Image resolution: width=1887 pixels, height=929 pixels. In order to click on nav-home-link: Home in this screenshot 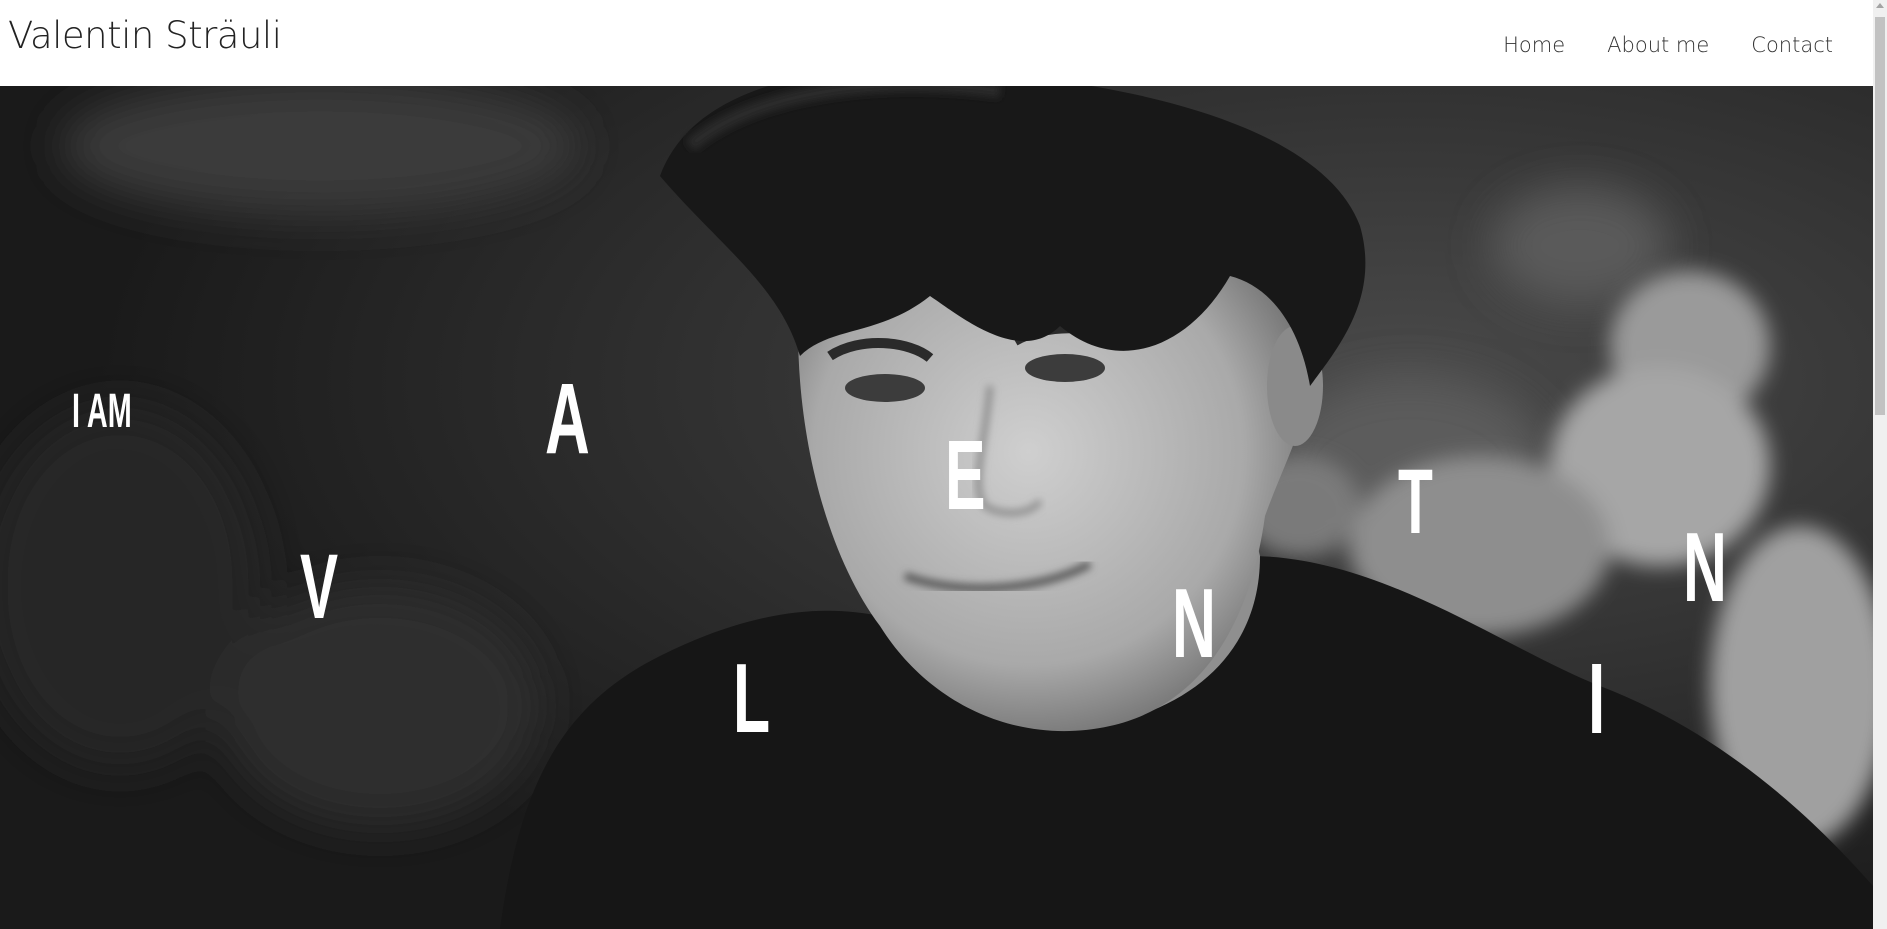, I will do `click(1534, 45)`.